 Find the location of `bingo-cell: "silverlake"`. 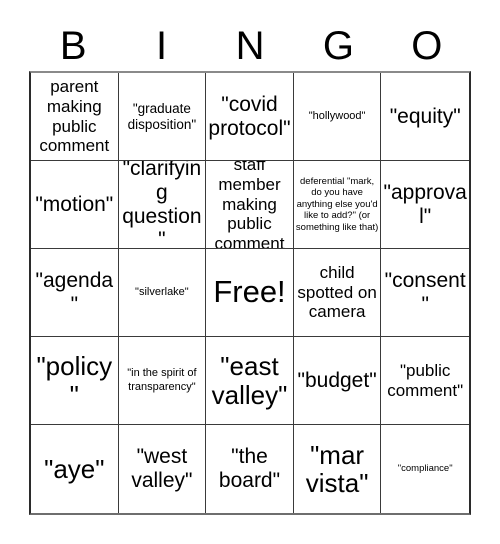

bingo-cell: "silverlake" is located at coordinates (162, 293).